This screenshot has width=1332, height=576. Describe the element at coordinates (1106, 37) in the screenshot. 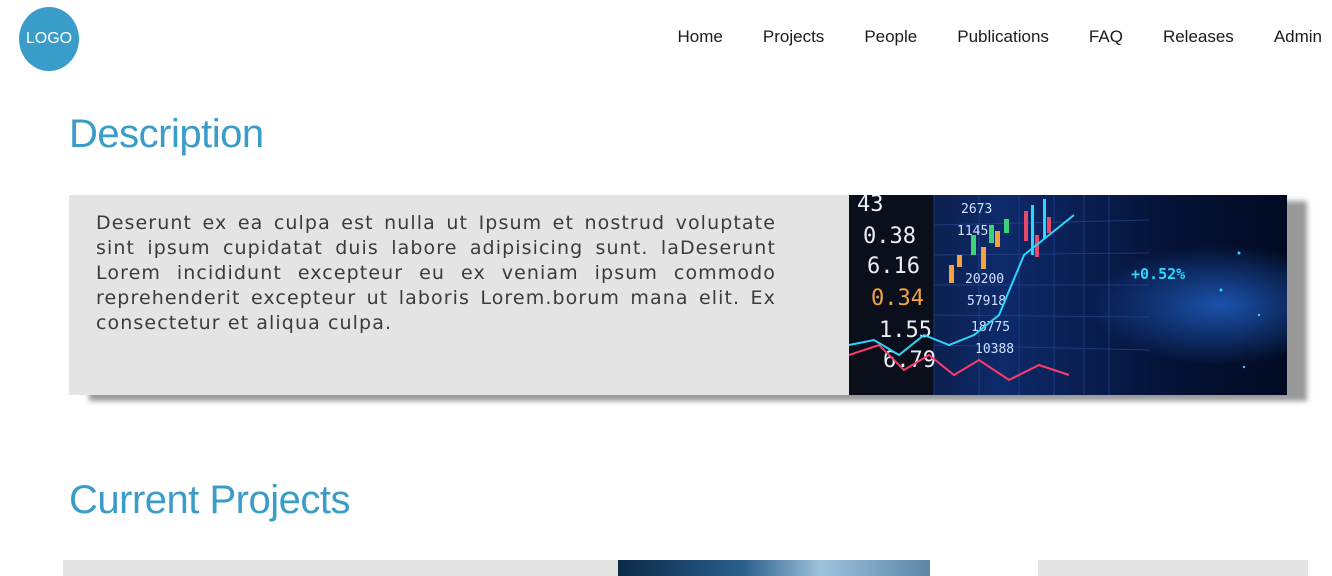

I see `nav-faq: FAQ` at that location.